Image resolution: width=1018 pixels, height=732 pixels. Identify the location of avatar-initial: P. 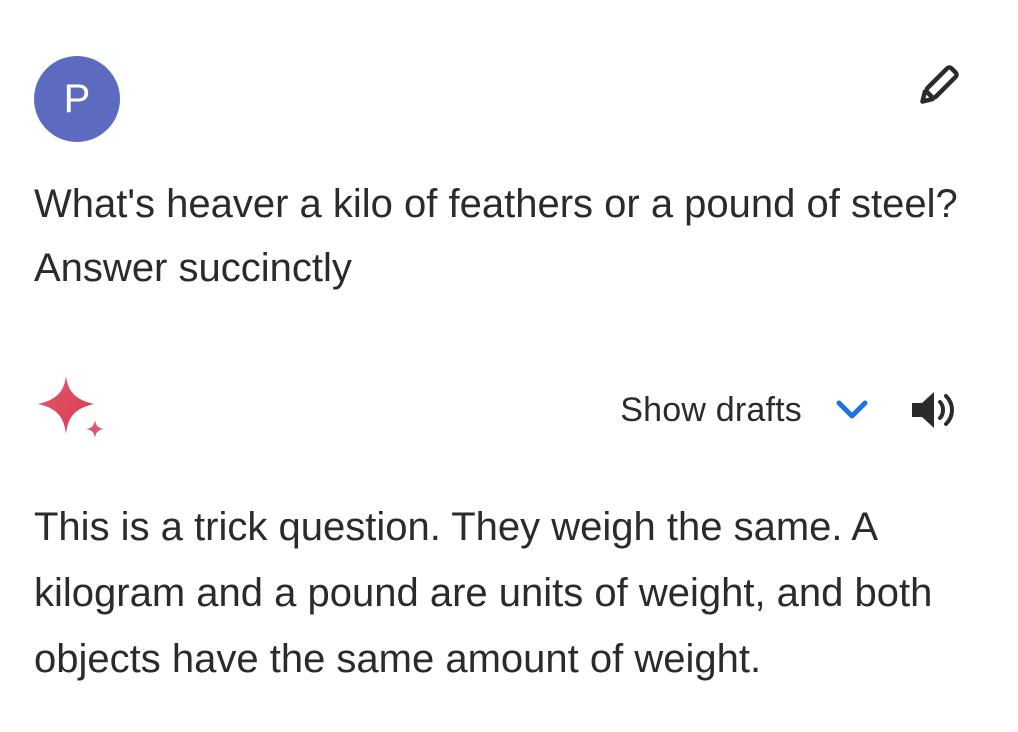
(77, 99).